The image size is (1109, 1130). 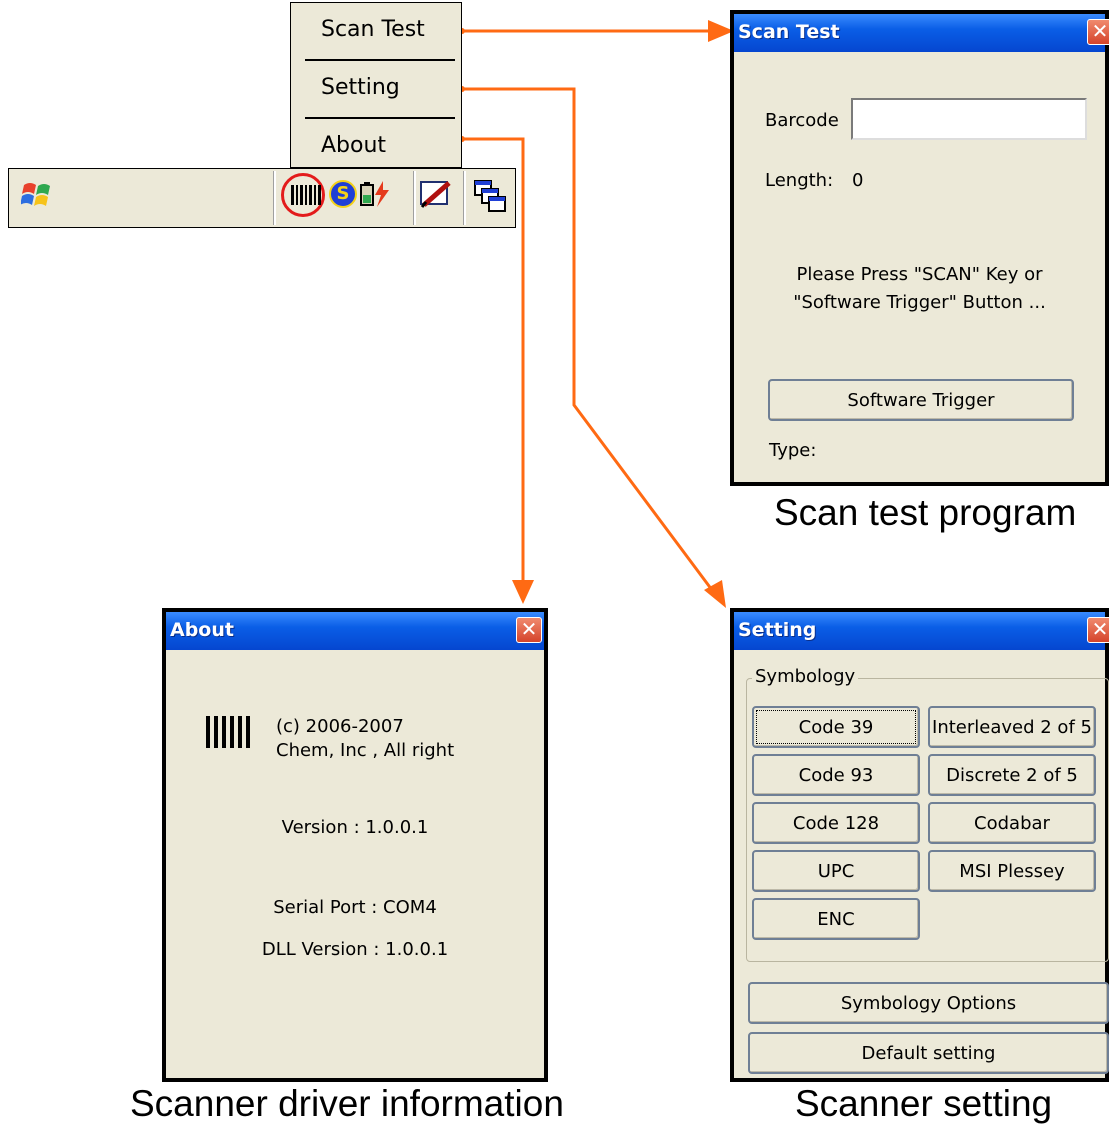 I want to click on codabar-button: Codabar, so click(x=1012, y=823).